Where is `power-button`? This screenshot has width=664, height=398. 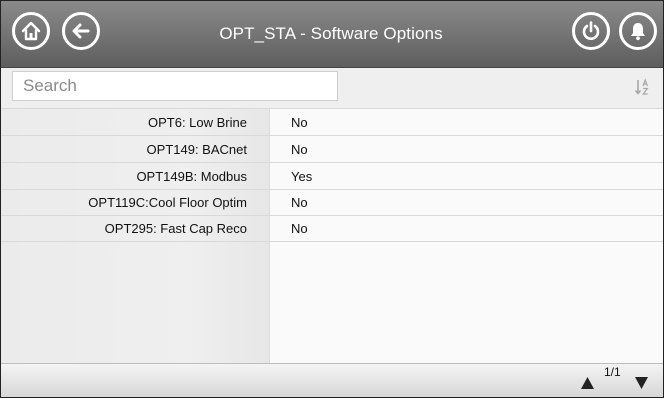
power-button is located at coordinates (591, 31).